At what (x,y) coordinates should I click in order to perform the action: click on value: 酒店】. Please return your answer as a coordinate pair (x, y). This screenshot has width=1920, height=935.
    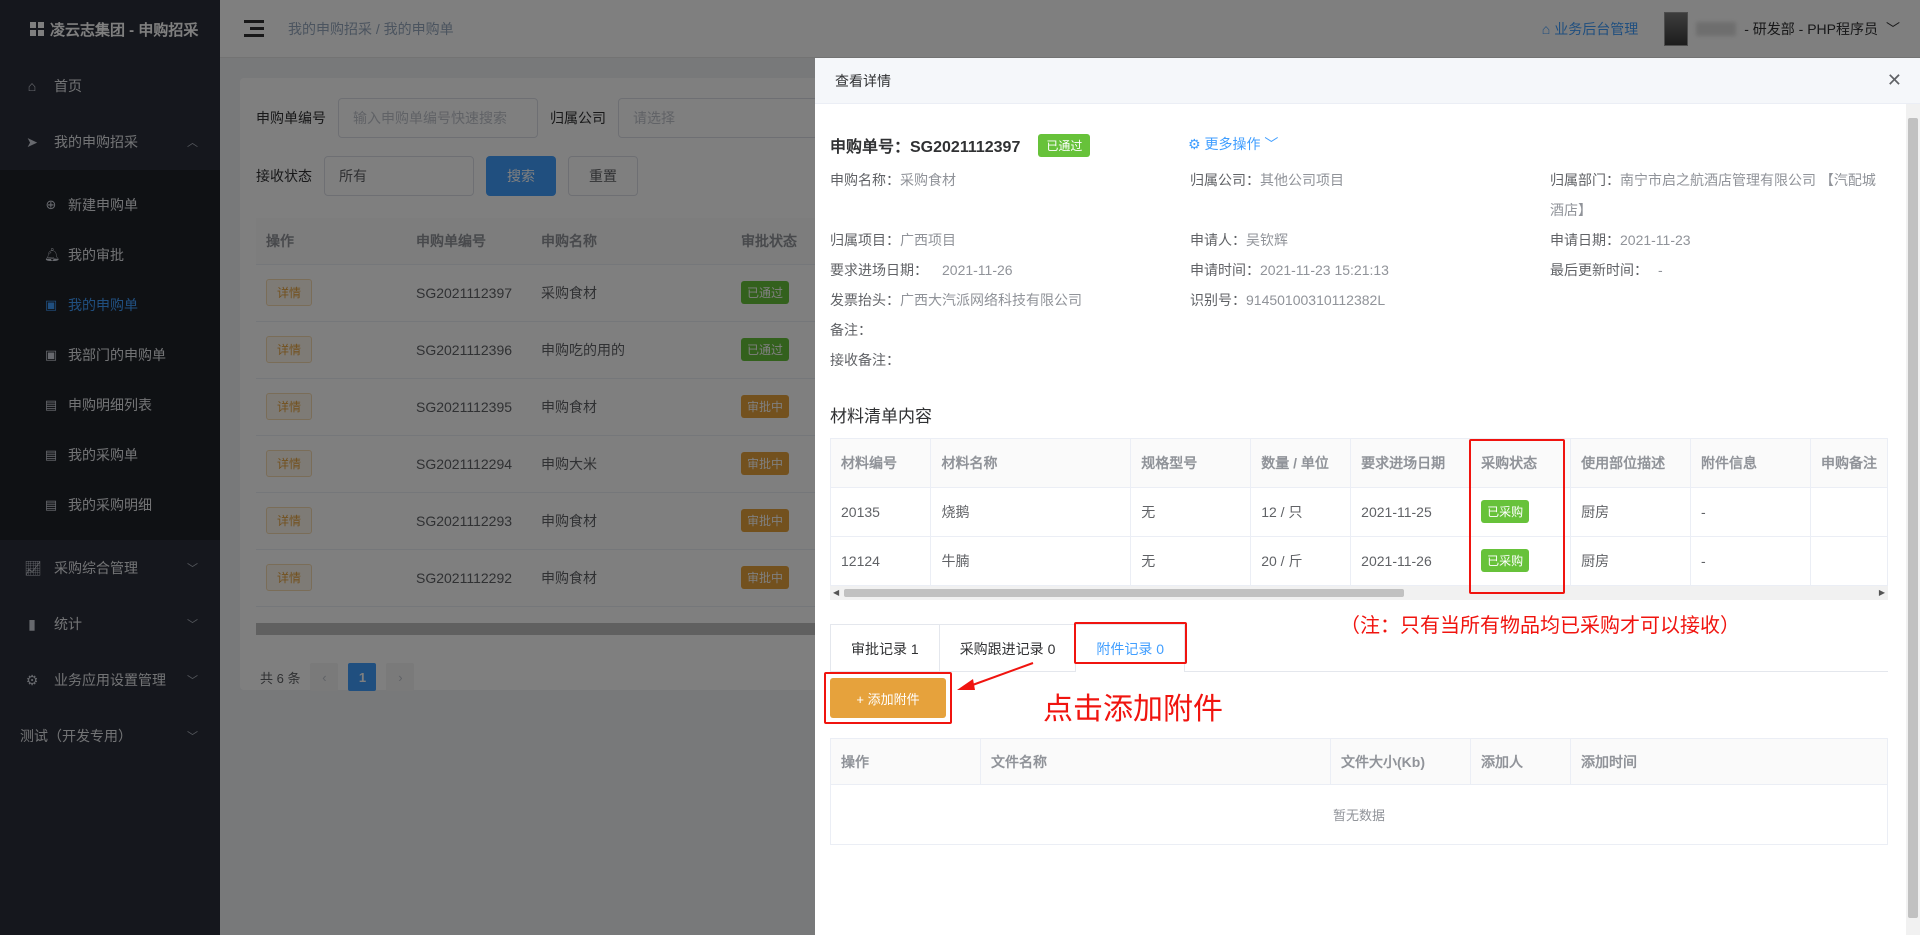
    Looking at the image, I should click on (1571, 210).